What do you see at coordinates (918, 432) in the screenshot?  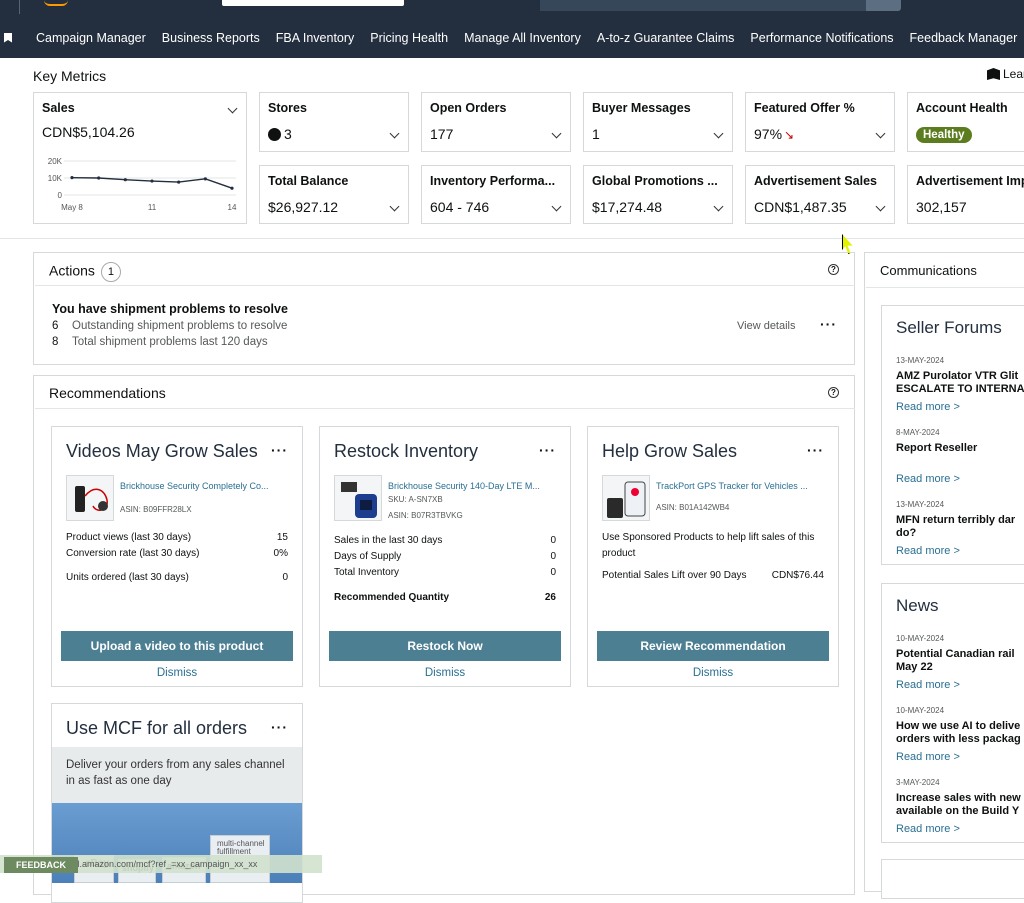 I see `post-date: 8-MAY-2024` at bounding box center [918, 432].